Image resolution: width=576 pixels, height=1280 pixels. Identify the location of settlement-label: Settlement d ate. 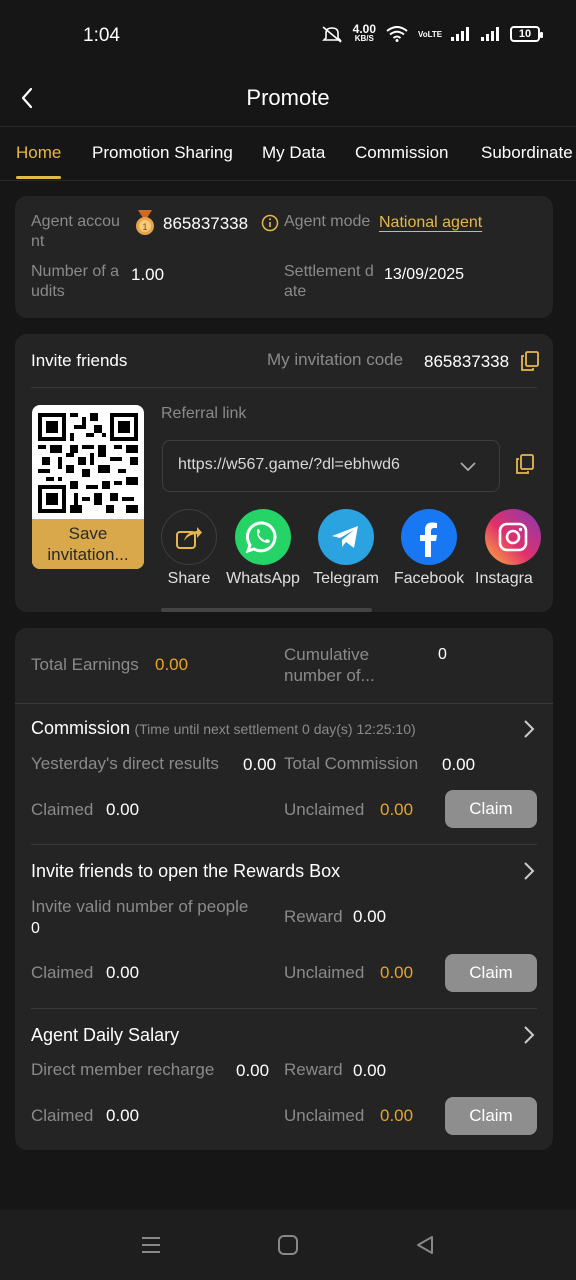
(329, 281).